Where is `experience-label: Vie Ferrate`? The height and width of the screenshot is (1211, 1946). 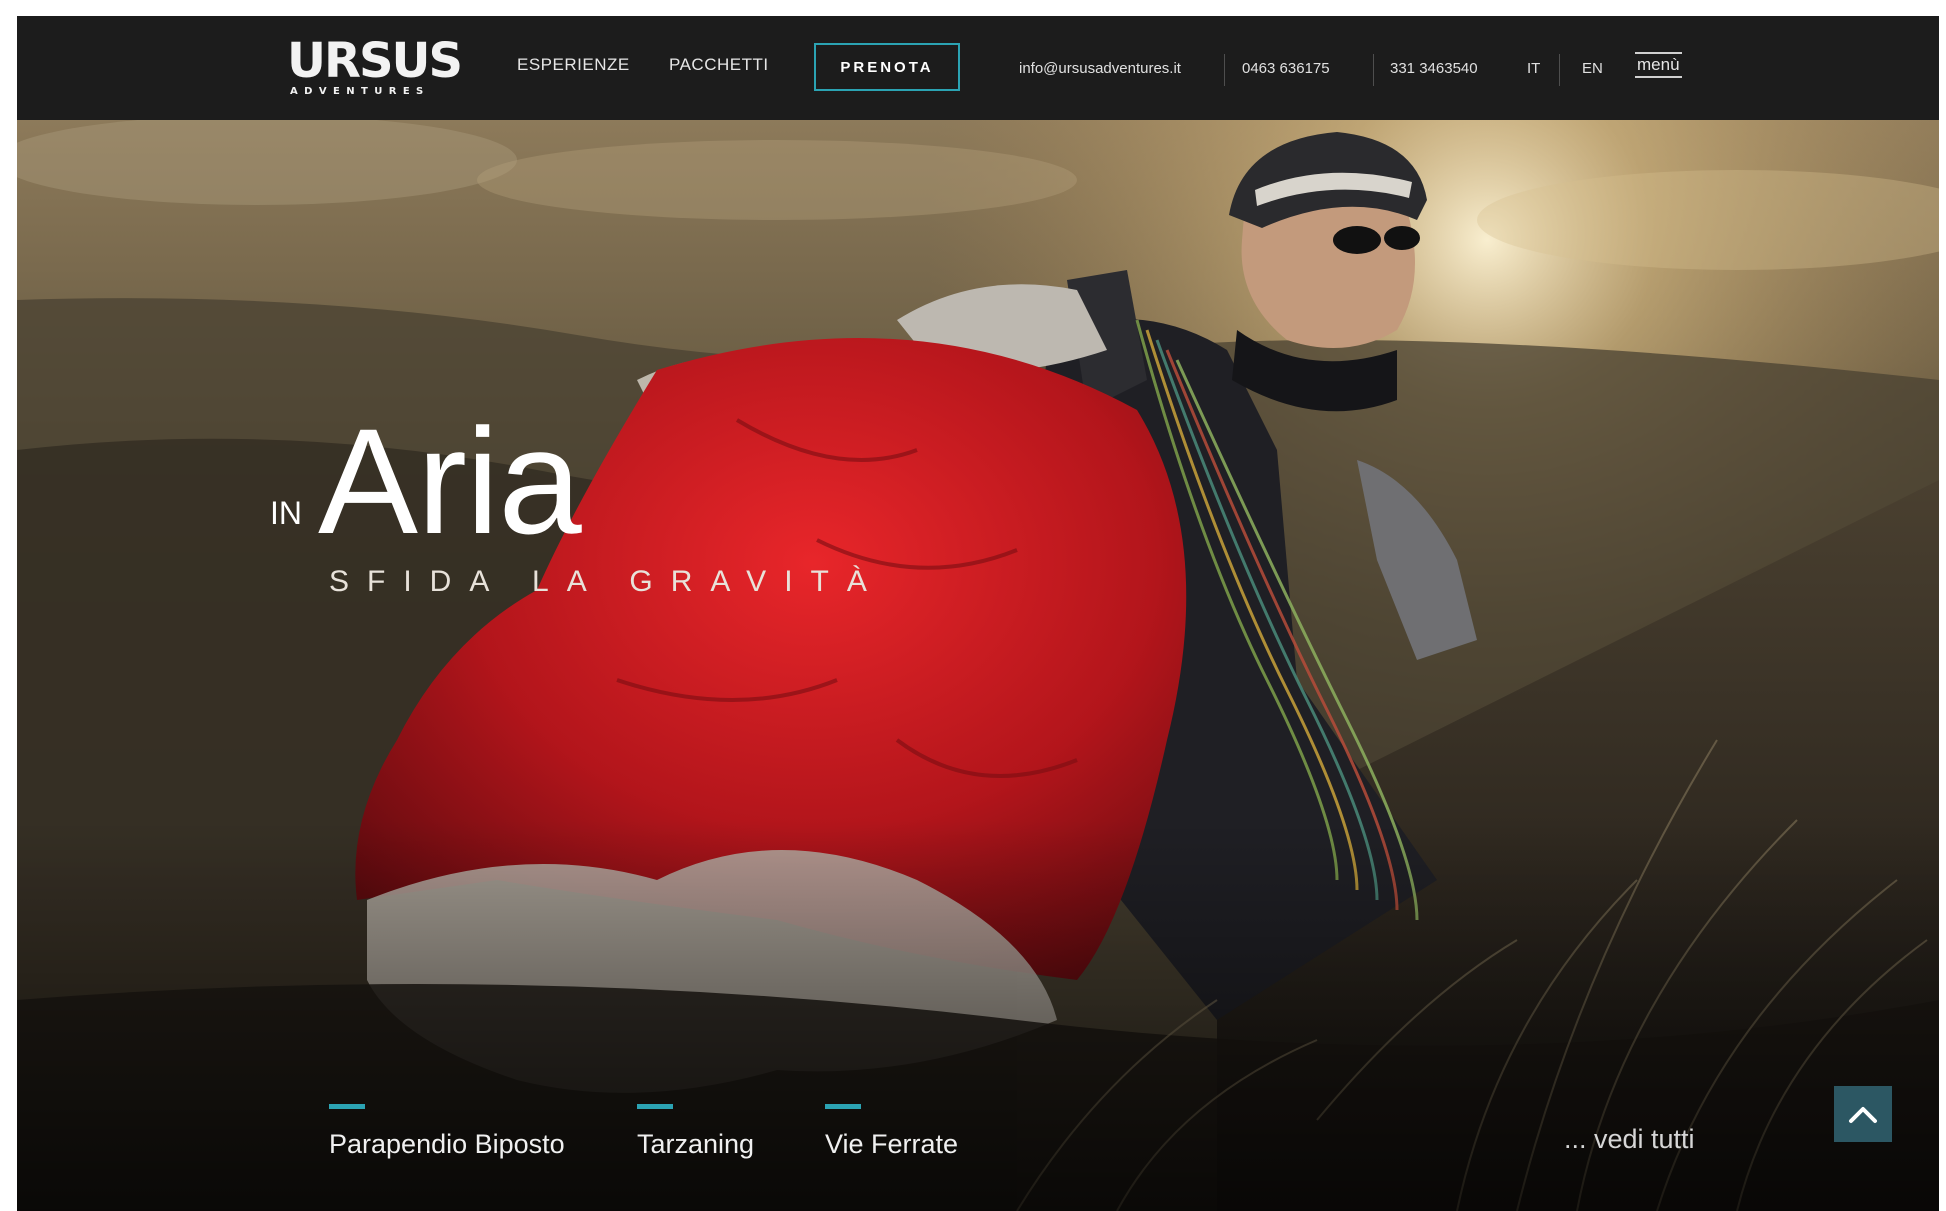 experience-label: Vie Ferrate is located at coordinates (892, 1144).